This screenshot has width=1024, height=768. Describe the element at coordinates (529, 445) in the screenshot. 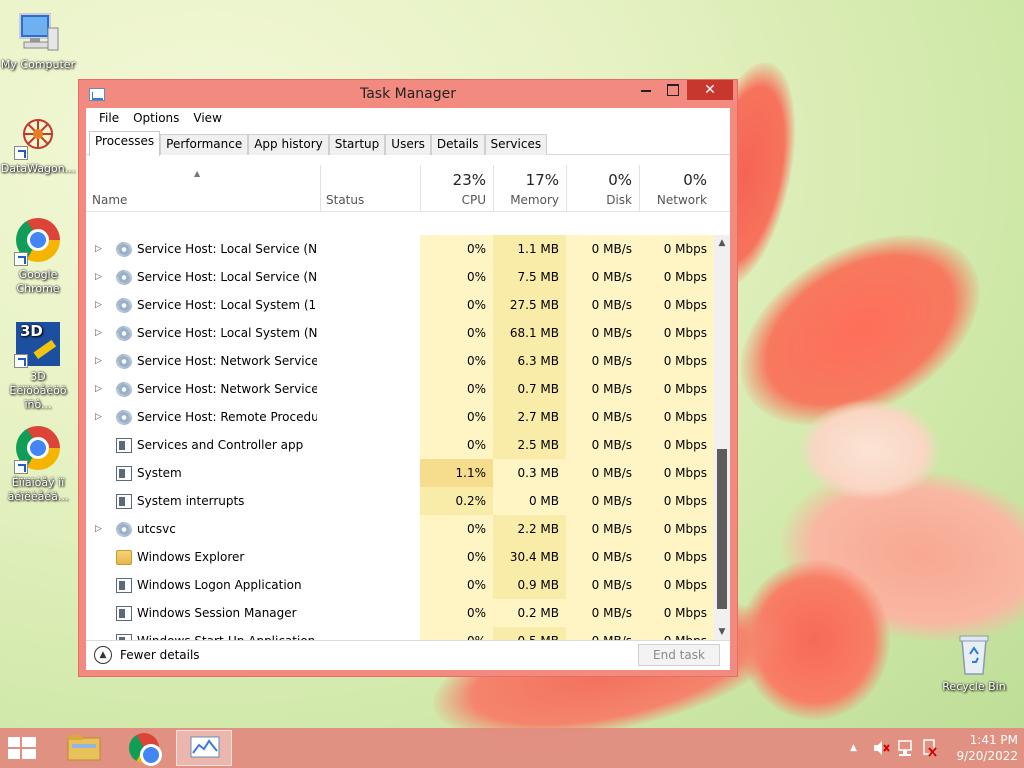

I see `memory-value: 2.5 MB` at that location.